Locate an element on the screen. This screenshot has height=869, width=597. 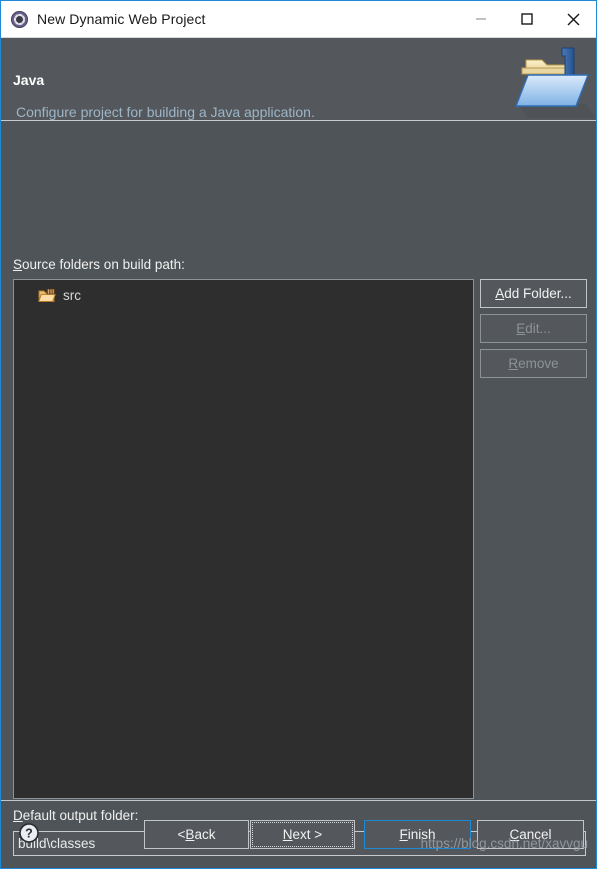
java-folder-icon is located at coordinates (555, 82).